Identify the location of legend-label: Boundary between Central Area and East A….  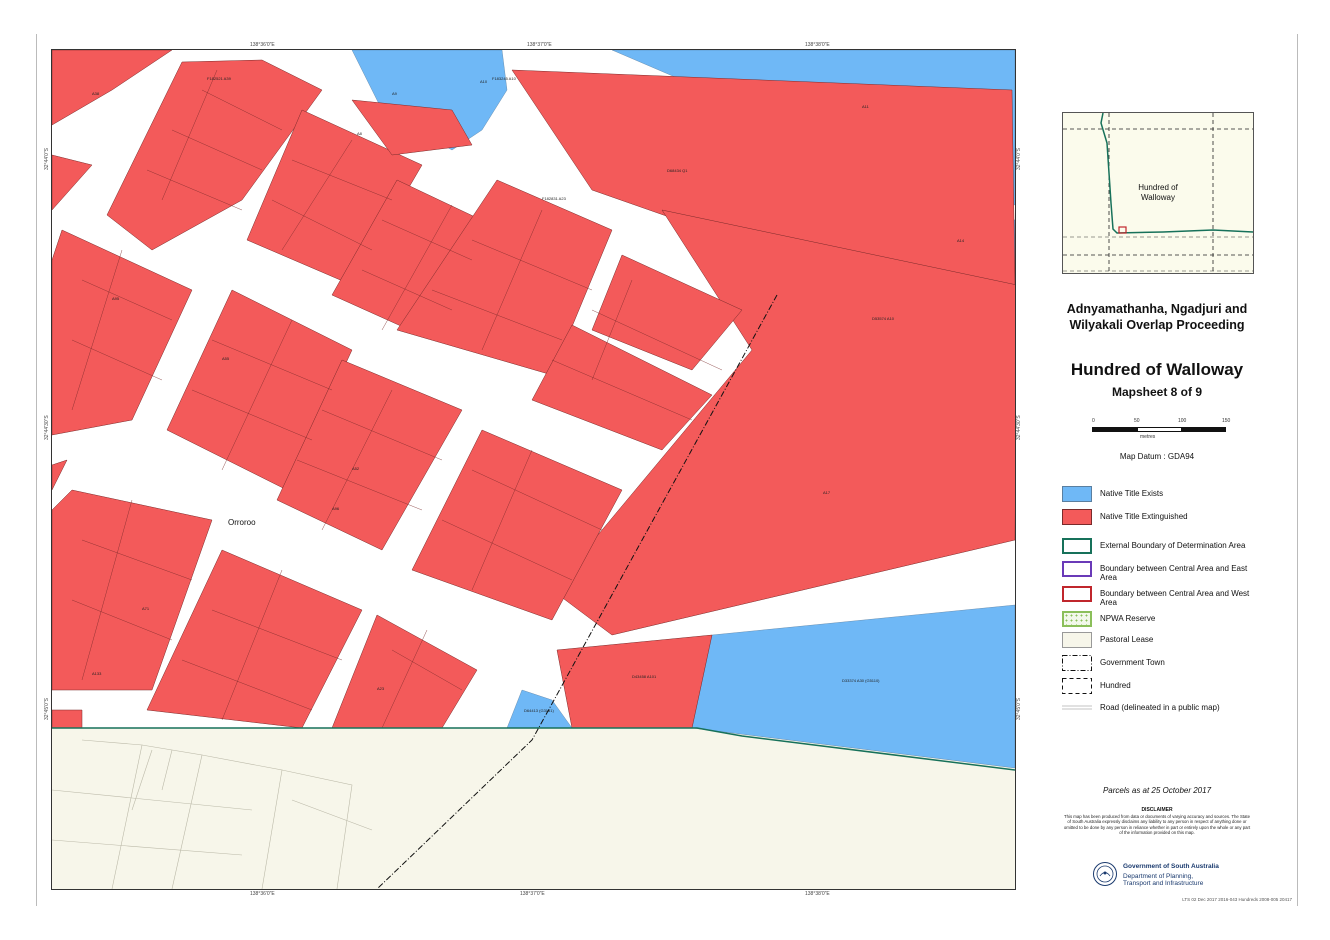
(1174, 573).